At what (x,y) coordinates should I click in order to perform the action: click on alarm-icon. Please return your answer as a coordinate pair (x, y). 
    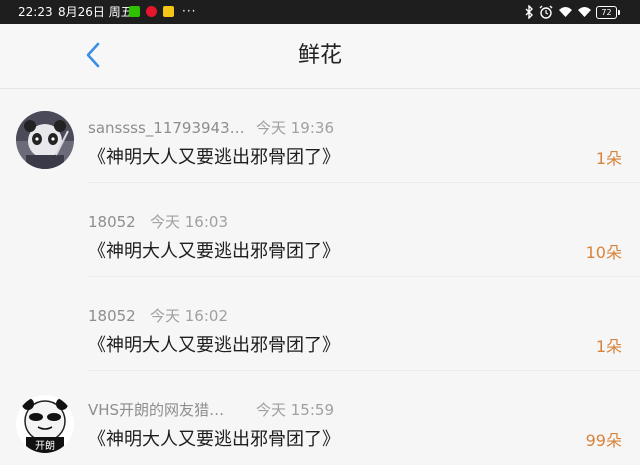
    Looking at the image, I should click on (546, 12).